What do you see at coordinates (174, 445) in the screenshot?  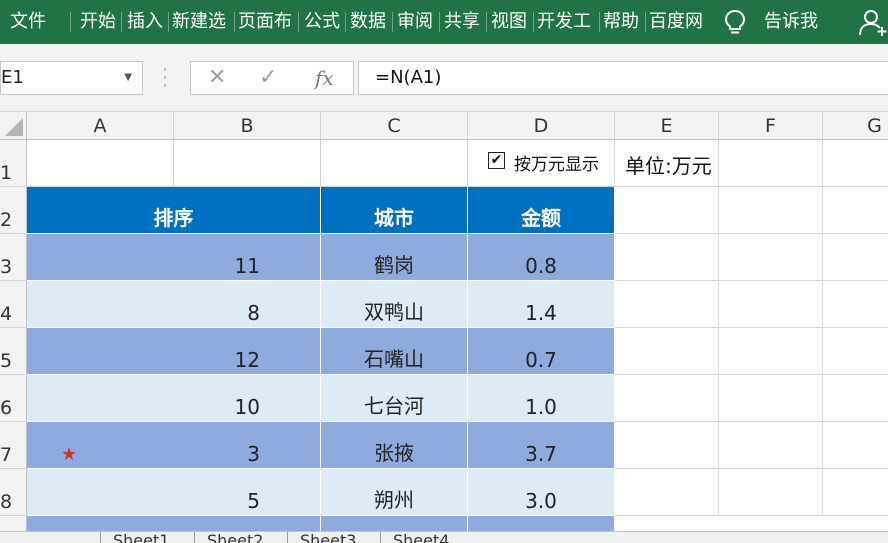 I see `table-cell-rank: ★ 3` at bounding box center [174, 445].